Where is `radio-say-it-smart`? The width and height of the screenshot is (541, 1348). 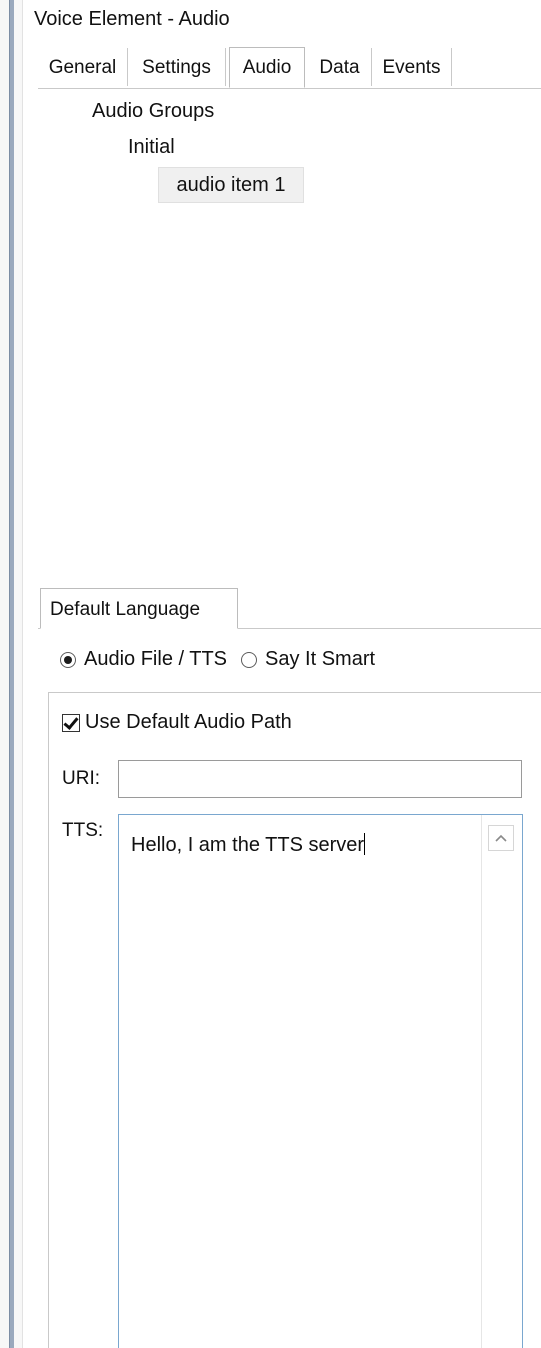
radio-say-it-smart is located at coordinates (249, 659).